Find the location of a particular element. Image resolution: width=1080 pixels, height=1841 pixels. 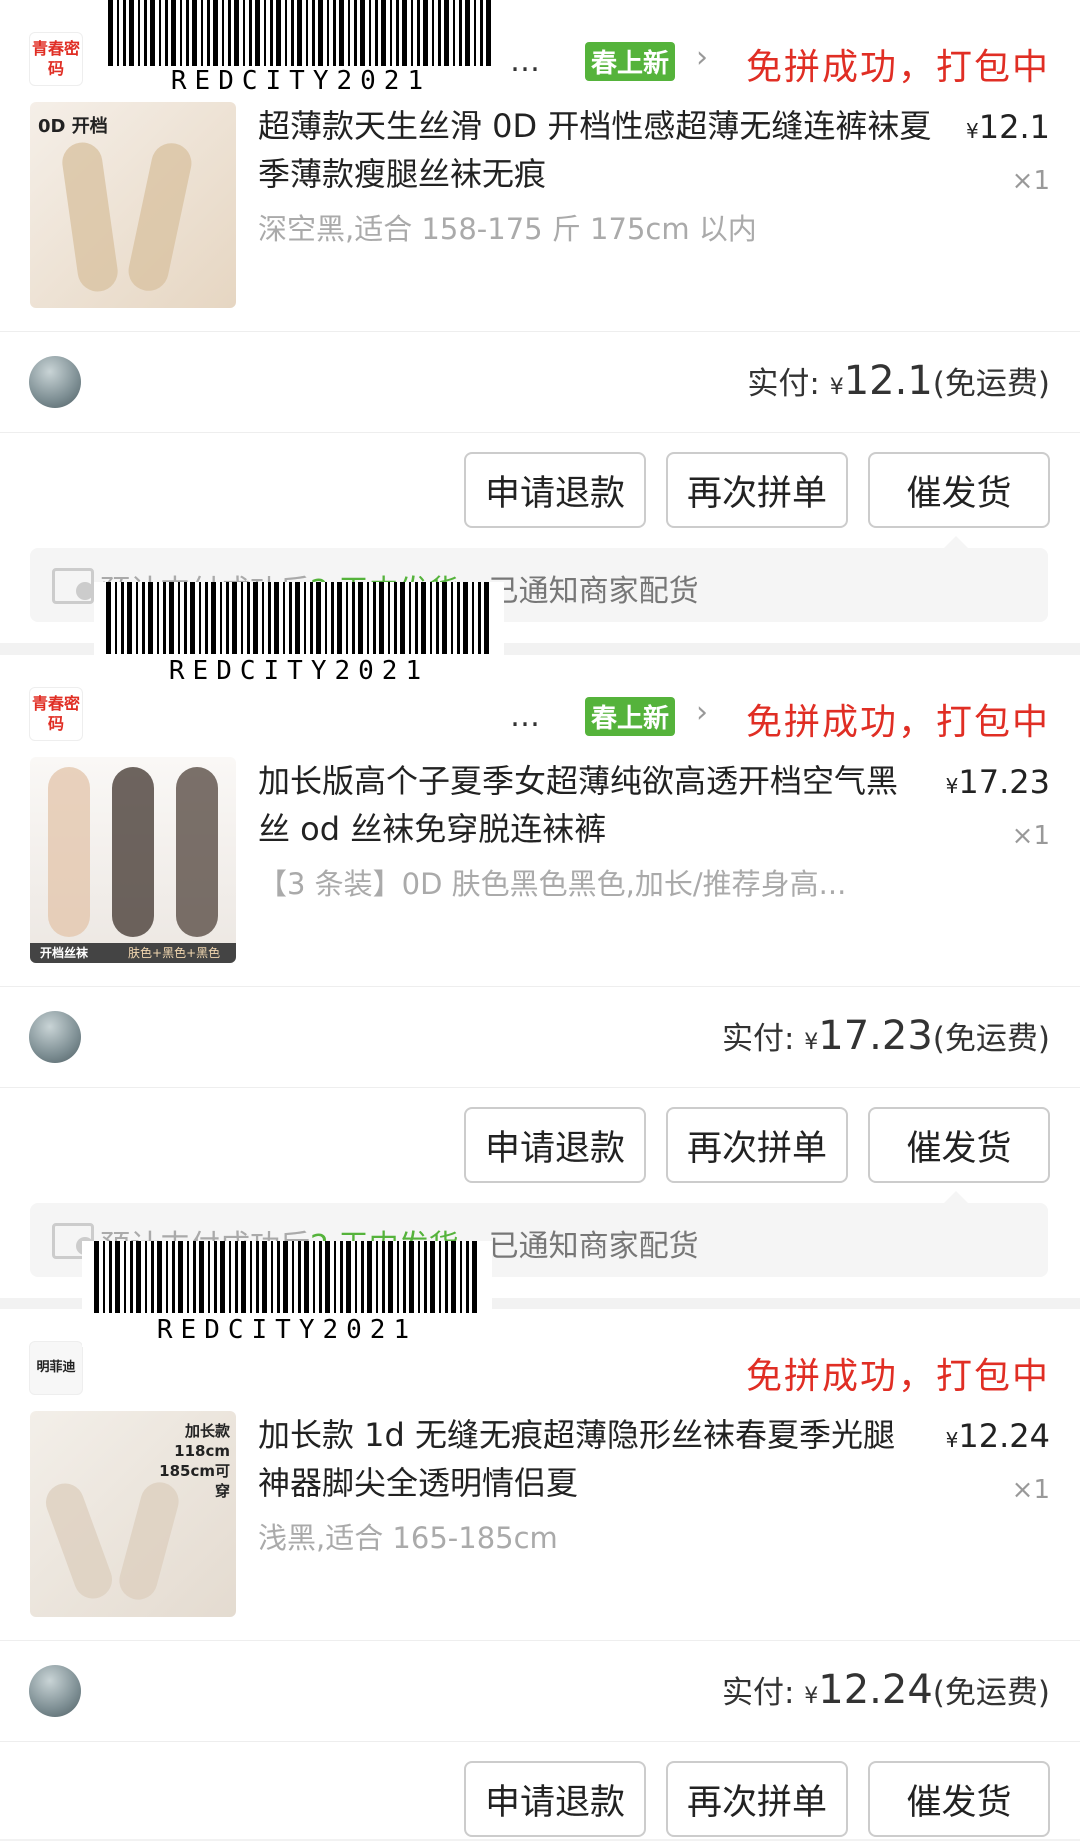

paid-value: 12.24 is located at coordinates (875, 1690).